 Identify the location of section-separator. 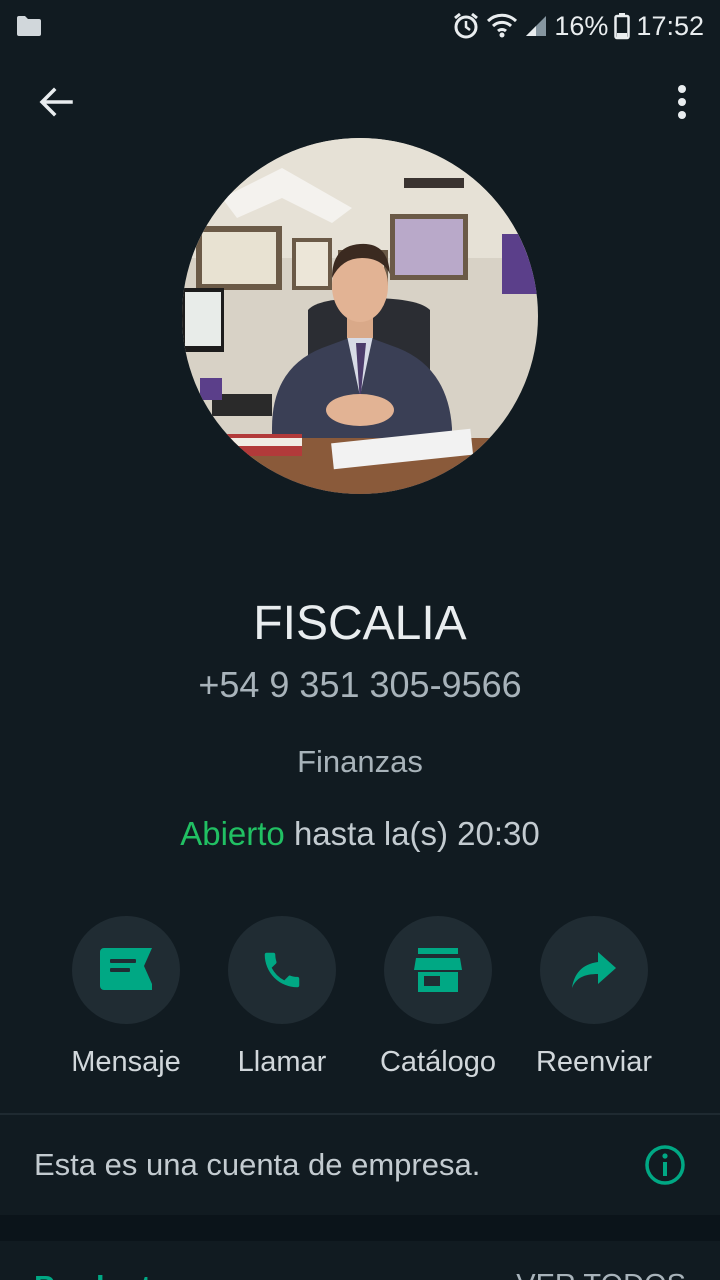
(360, 1228).